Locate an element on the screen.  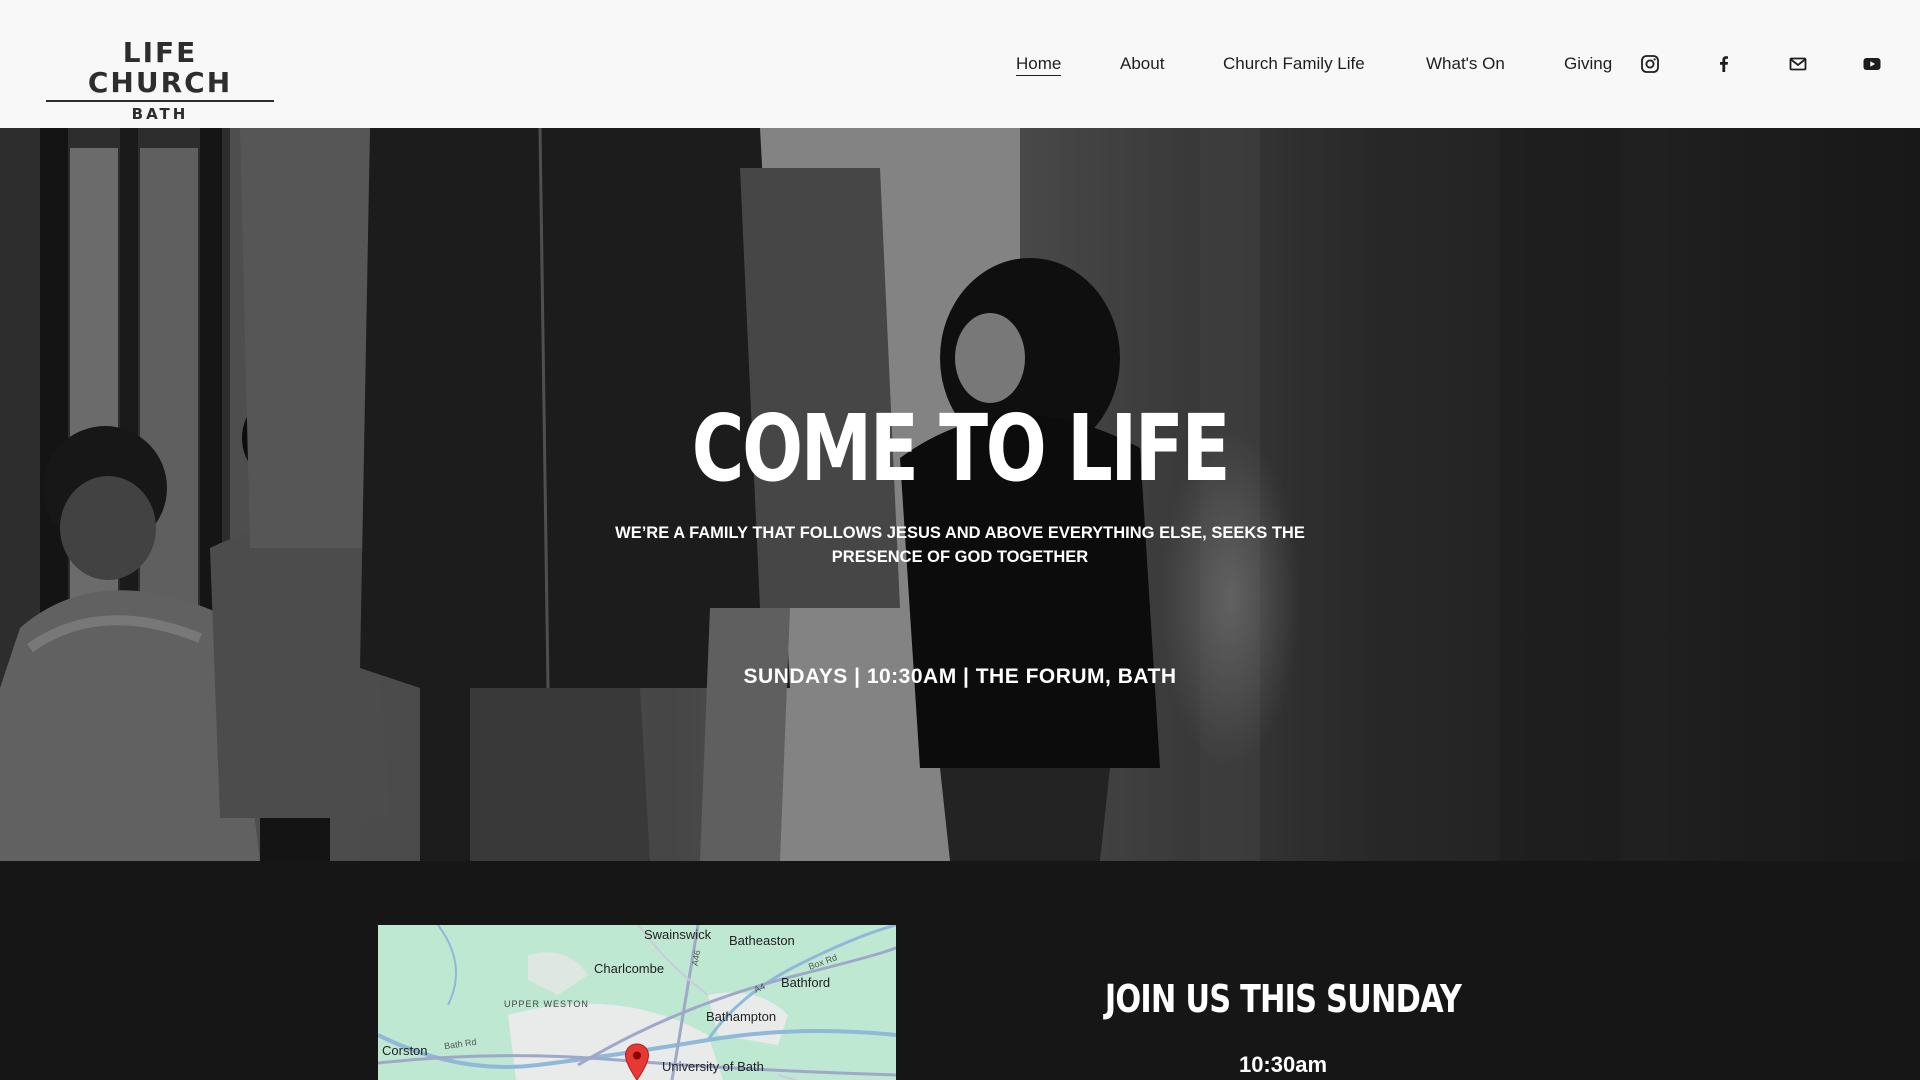
map-label-charlcombe: Charlcombe is located at coordinates (629, 968).